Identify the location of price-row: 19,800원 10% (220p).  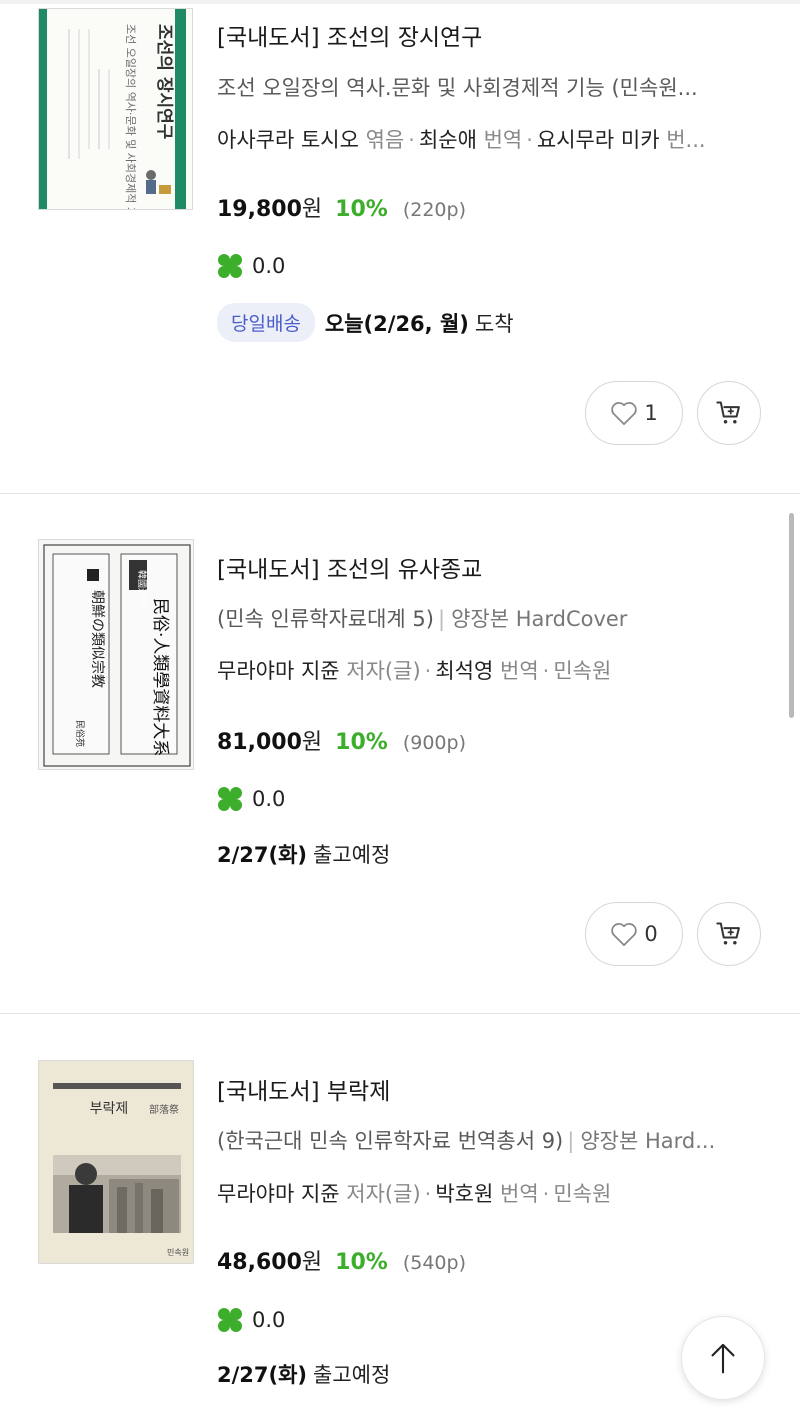
(341, 207).